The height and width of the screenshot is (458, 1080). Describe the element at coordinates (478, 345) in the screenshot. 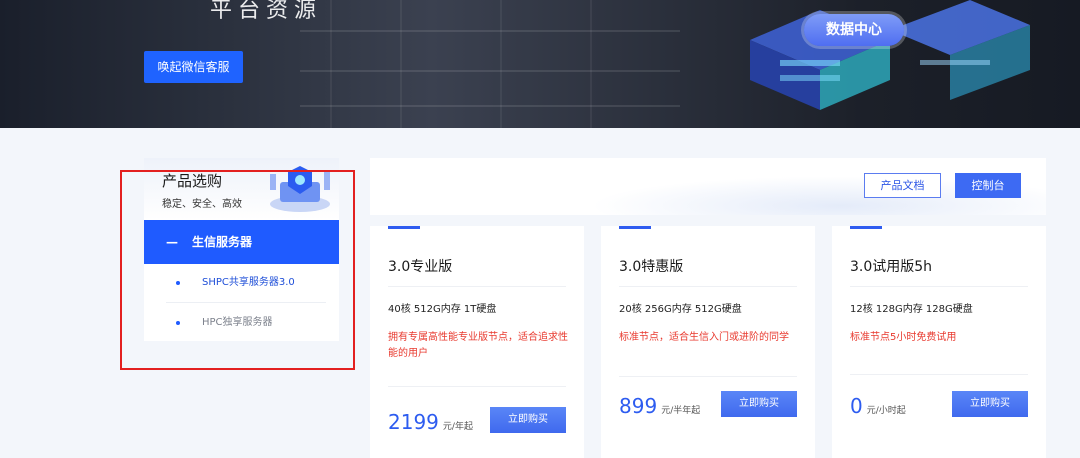

I see `card-description: 拥有专属高性能专业版节点，适合追求性能的用户` at that location.